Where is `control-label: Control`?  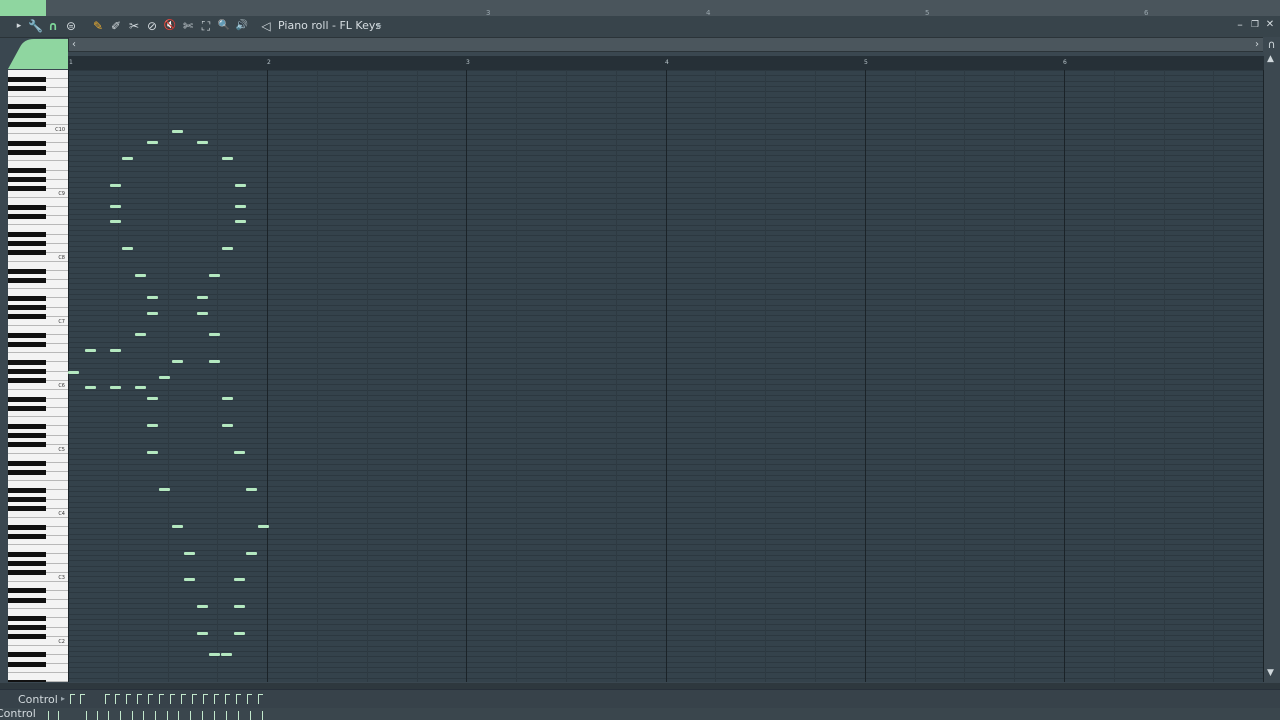
control-label: Control is located at coordinates (38, 699).